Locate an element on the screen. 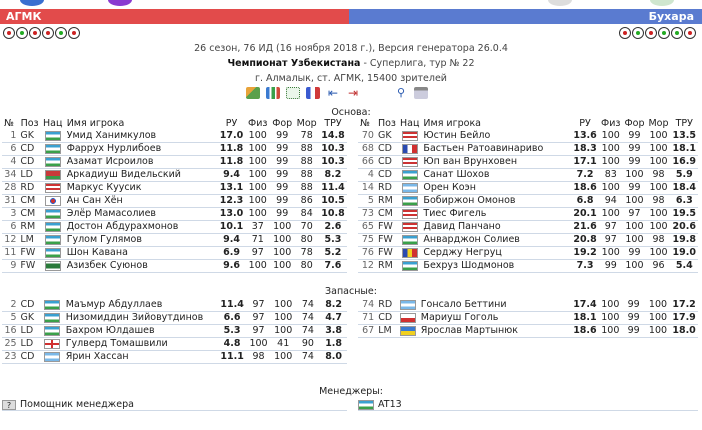 The width and height of the screenshot is (702, 430). player-morale: 88 is located at coordinates (306, 188).